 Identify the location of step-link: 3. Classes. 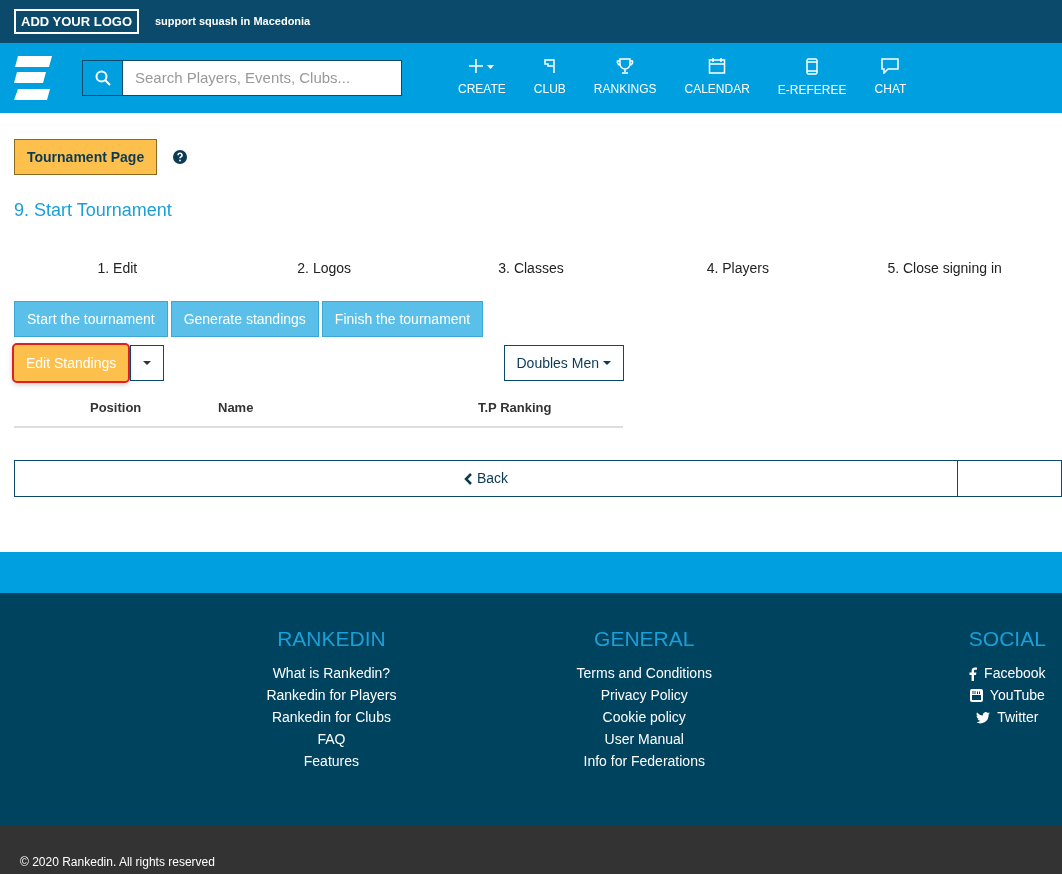
(531, 268).